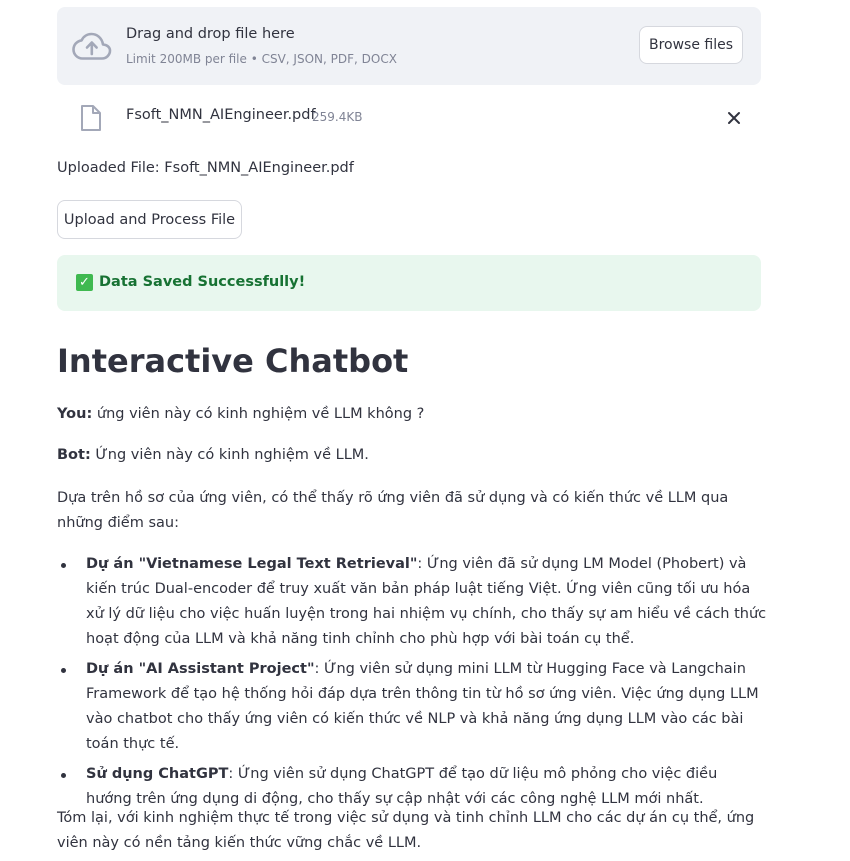 Image resolution: width=850 pixels, height=861 pixels. What do you see at coordinates (734, 118) in the screenshot?
I see `close-icon` at bounding box center [734, 118].